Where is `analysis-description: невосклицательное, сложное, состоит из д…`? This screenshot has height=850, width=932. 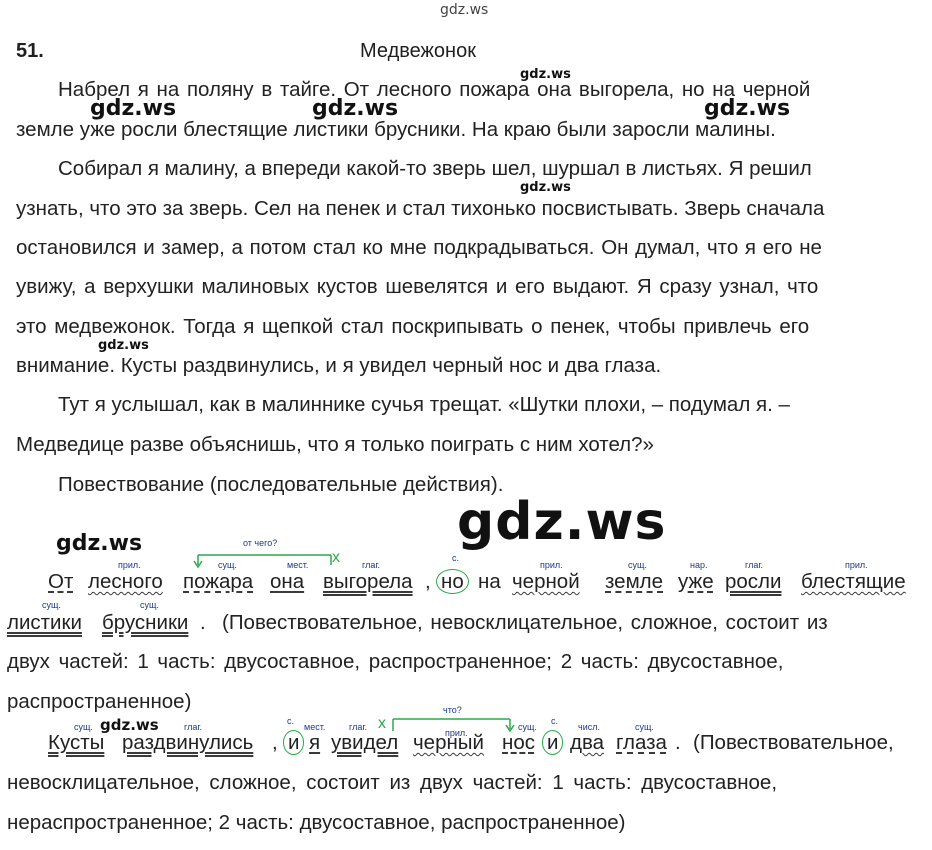
analysis-description: невосклицательное, сложное, состоит из д… is located at coordinates (392, 782).